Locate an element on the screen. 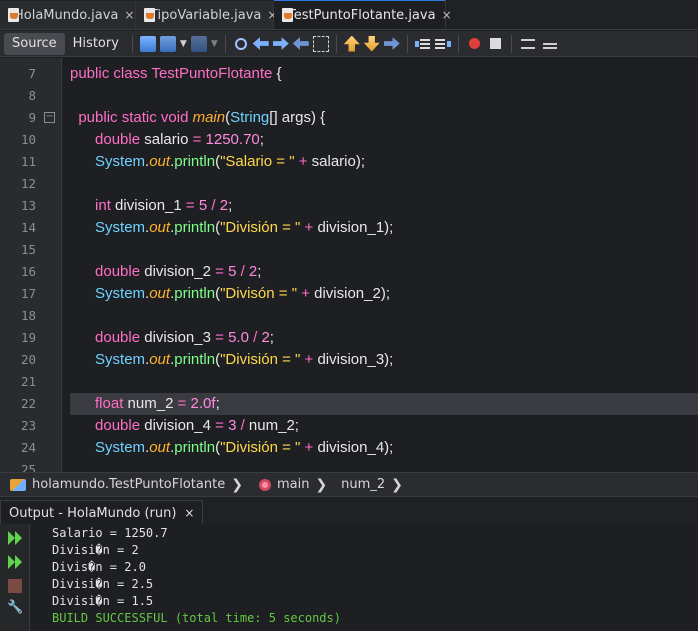  code-token: division_4); is located at coordinates (355, 447).